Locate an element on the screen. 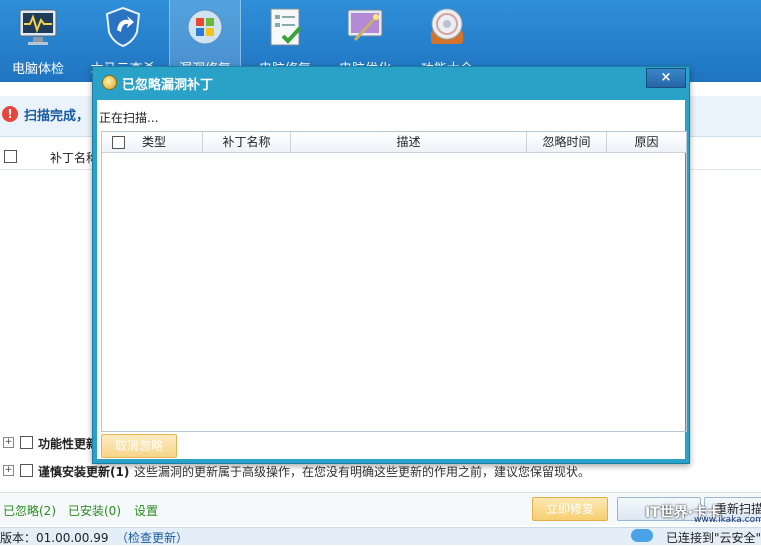 The image size is (761, 546). windows-icon is located at coordinates (205, 27).